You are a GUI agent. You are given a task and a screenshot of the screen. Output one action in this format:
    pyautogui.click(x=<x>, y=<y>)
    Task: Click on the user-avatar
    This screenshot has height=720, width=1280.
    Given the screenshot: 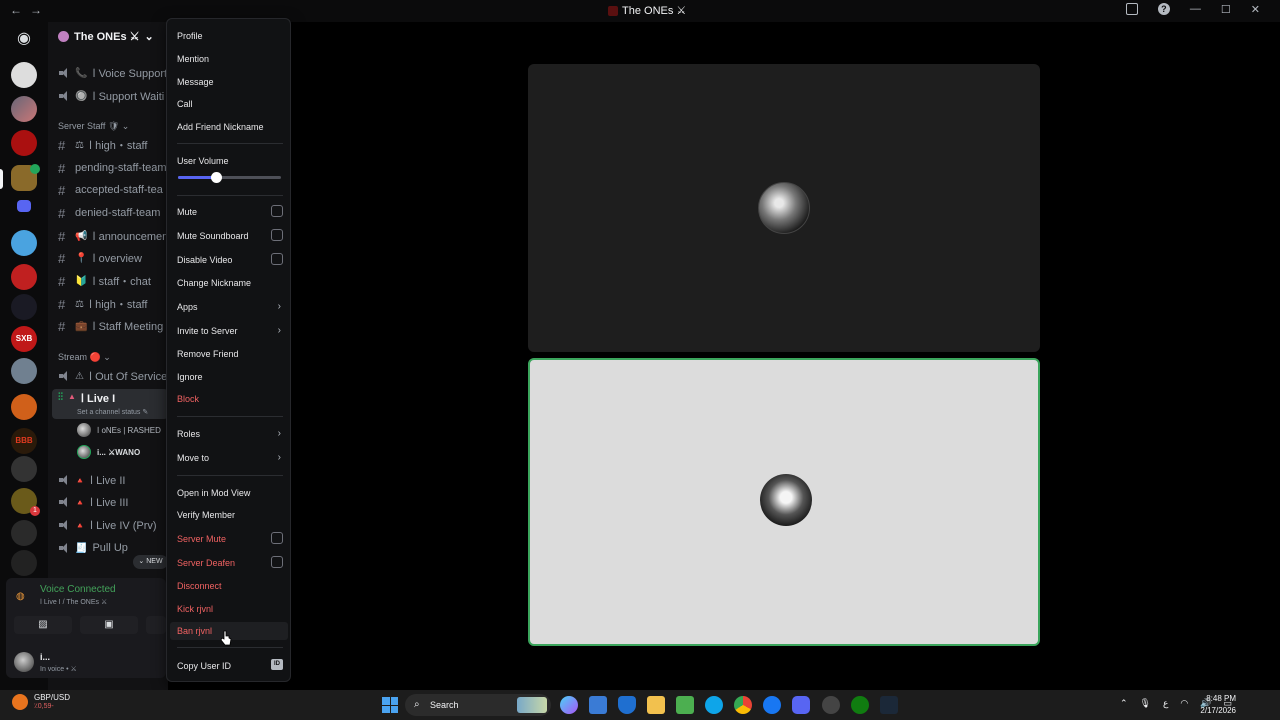 What is the action you would take?
    pyautogui.click(x=24, y=662)
    